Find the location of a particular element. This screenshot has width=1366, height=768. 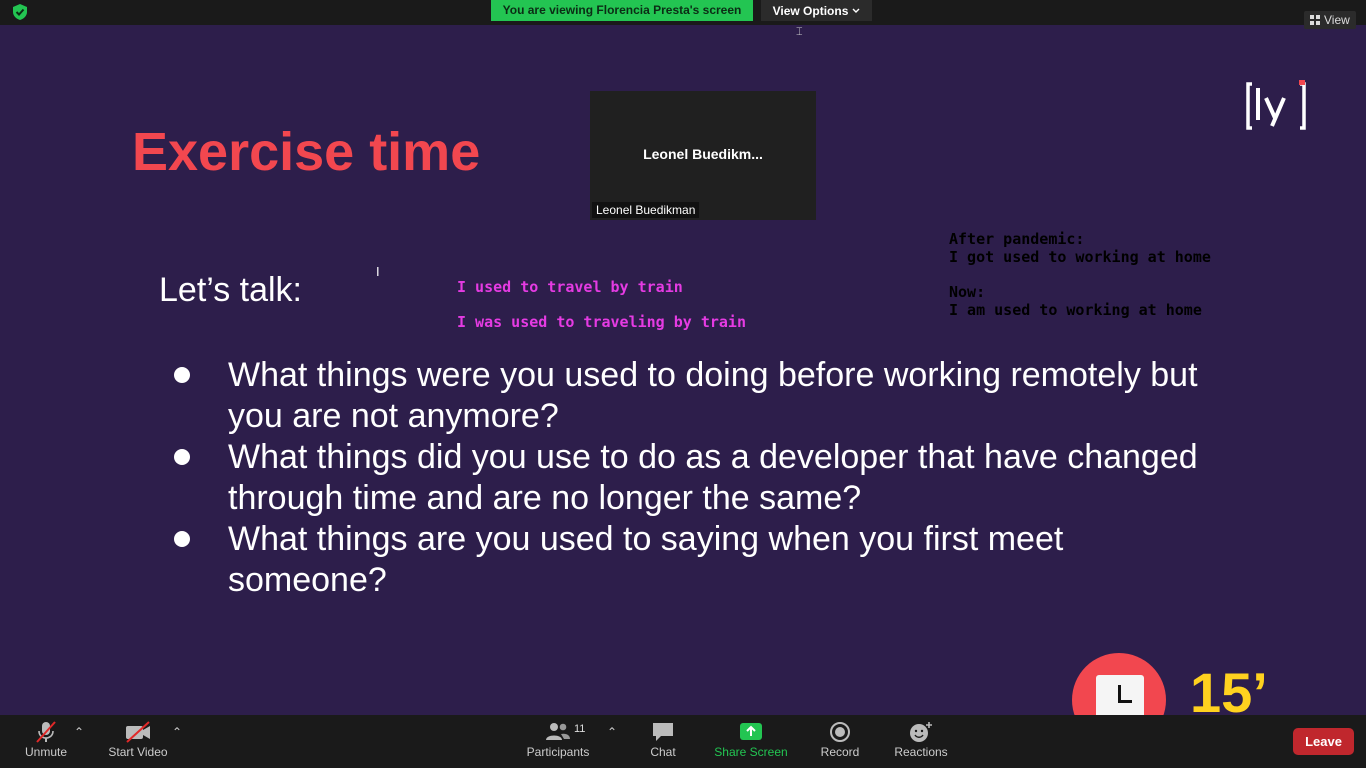

record-button: Record is located at coordinates (840, 741).